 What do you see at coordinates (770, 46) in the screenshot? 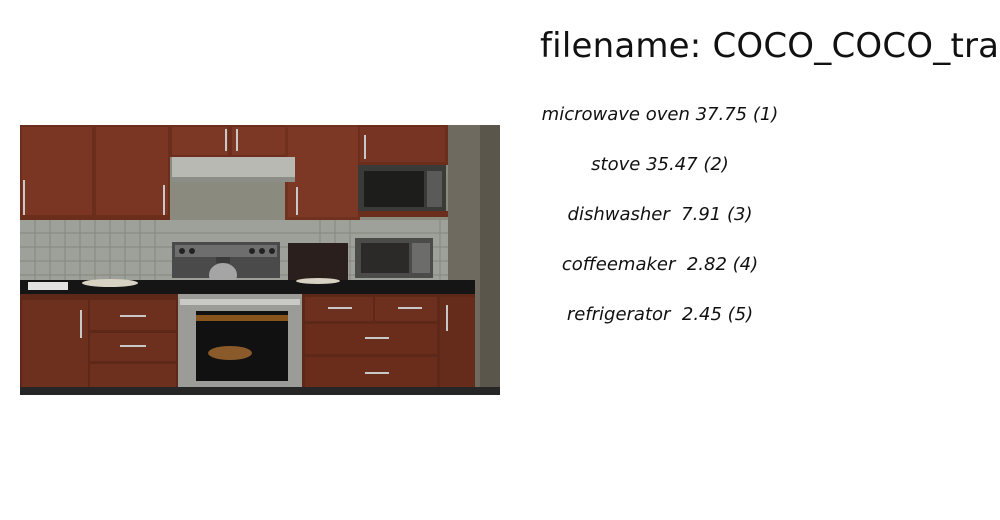
I see `filename-title: filename: COCO_COCO_train` at bounding box center [770, 46].